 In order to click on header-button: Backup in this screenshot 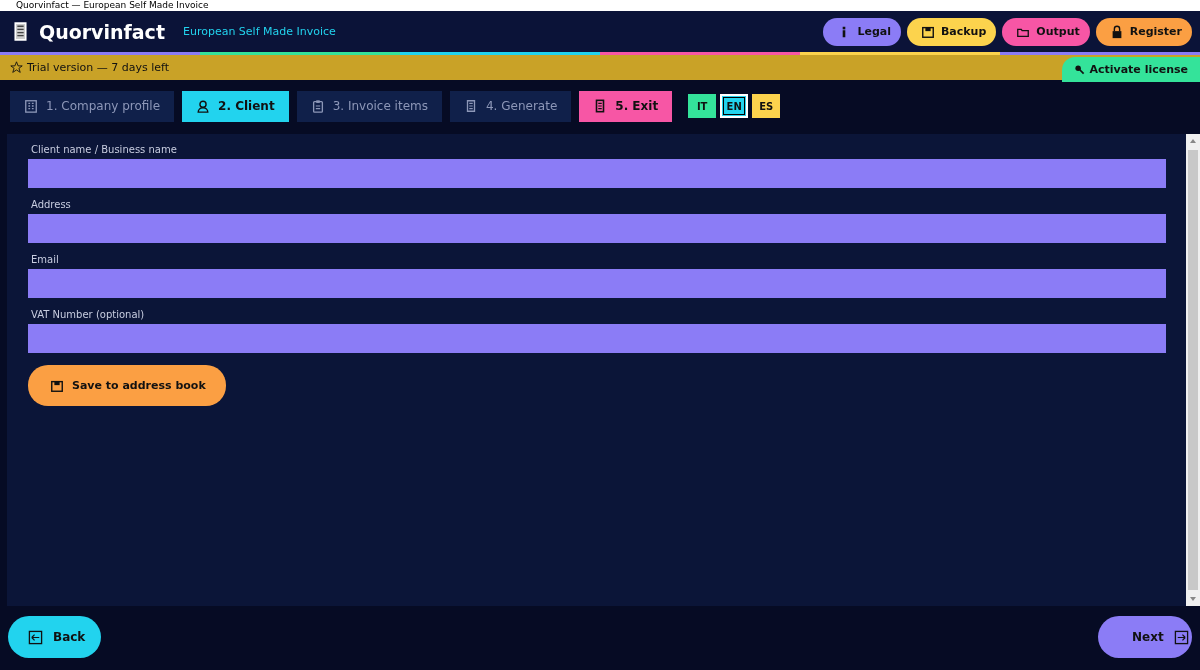, I will do `click(951, 31)`.